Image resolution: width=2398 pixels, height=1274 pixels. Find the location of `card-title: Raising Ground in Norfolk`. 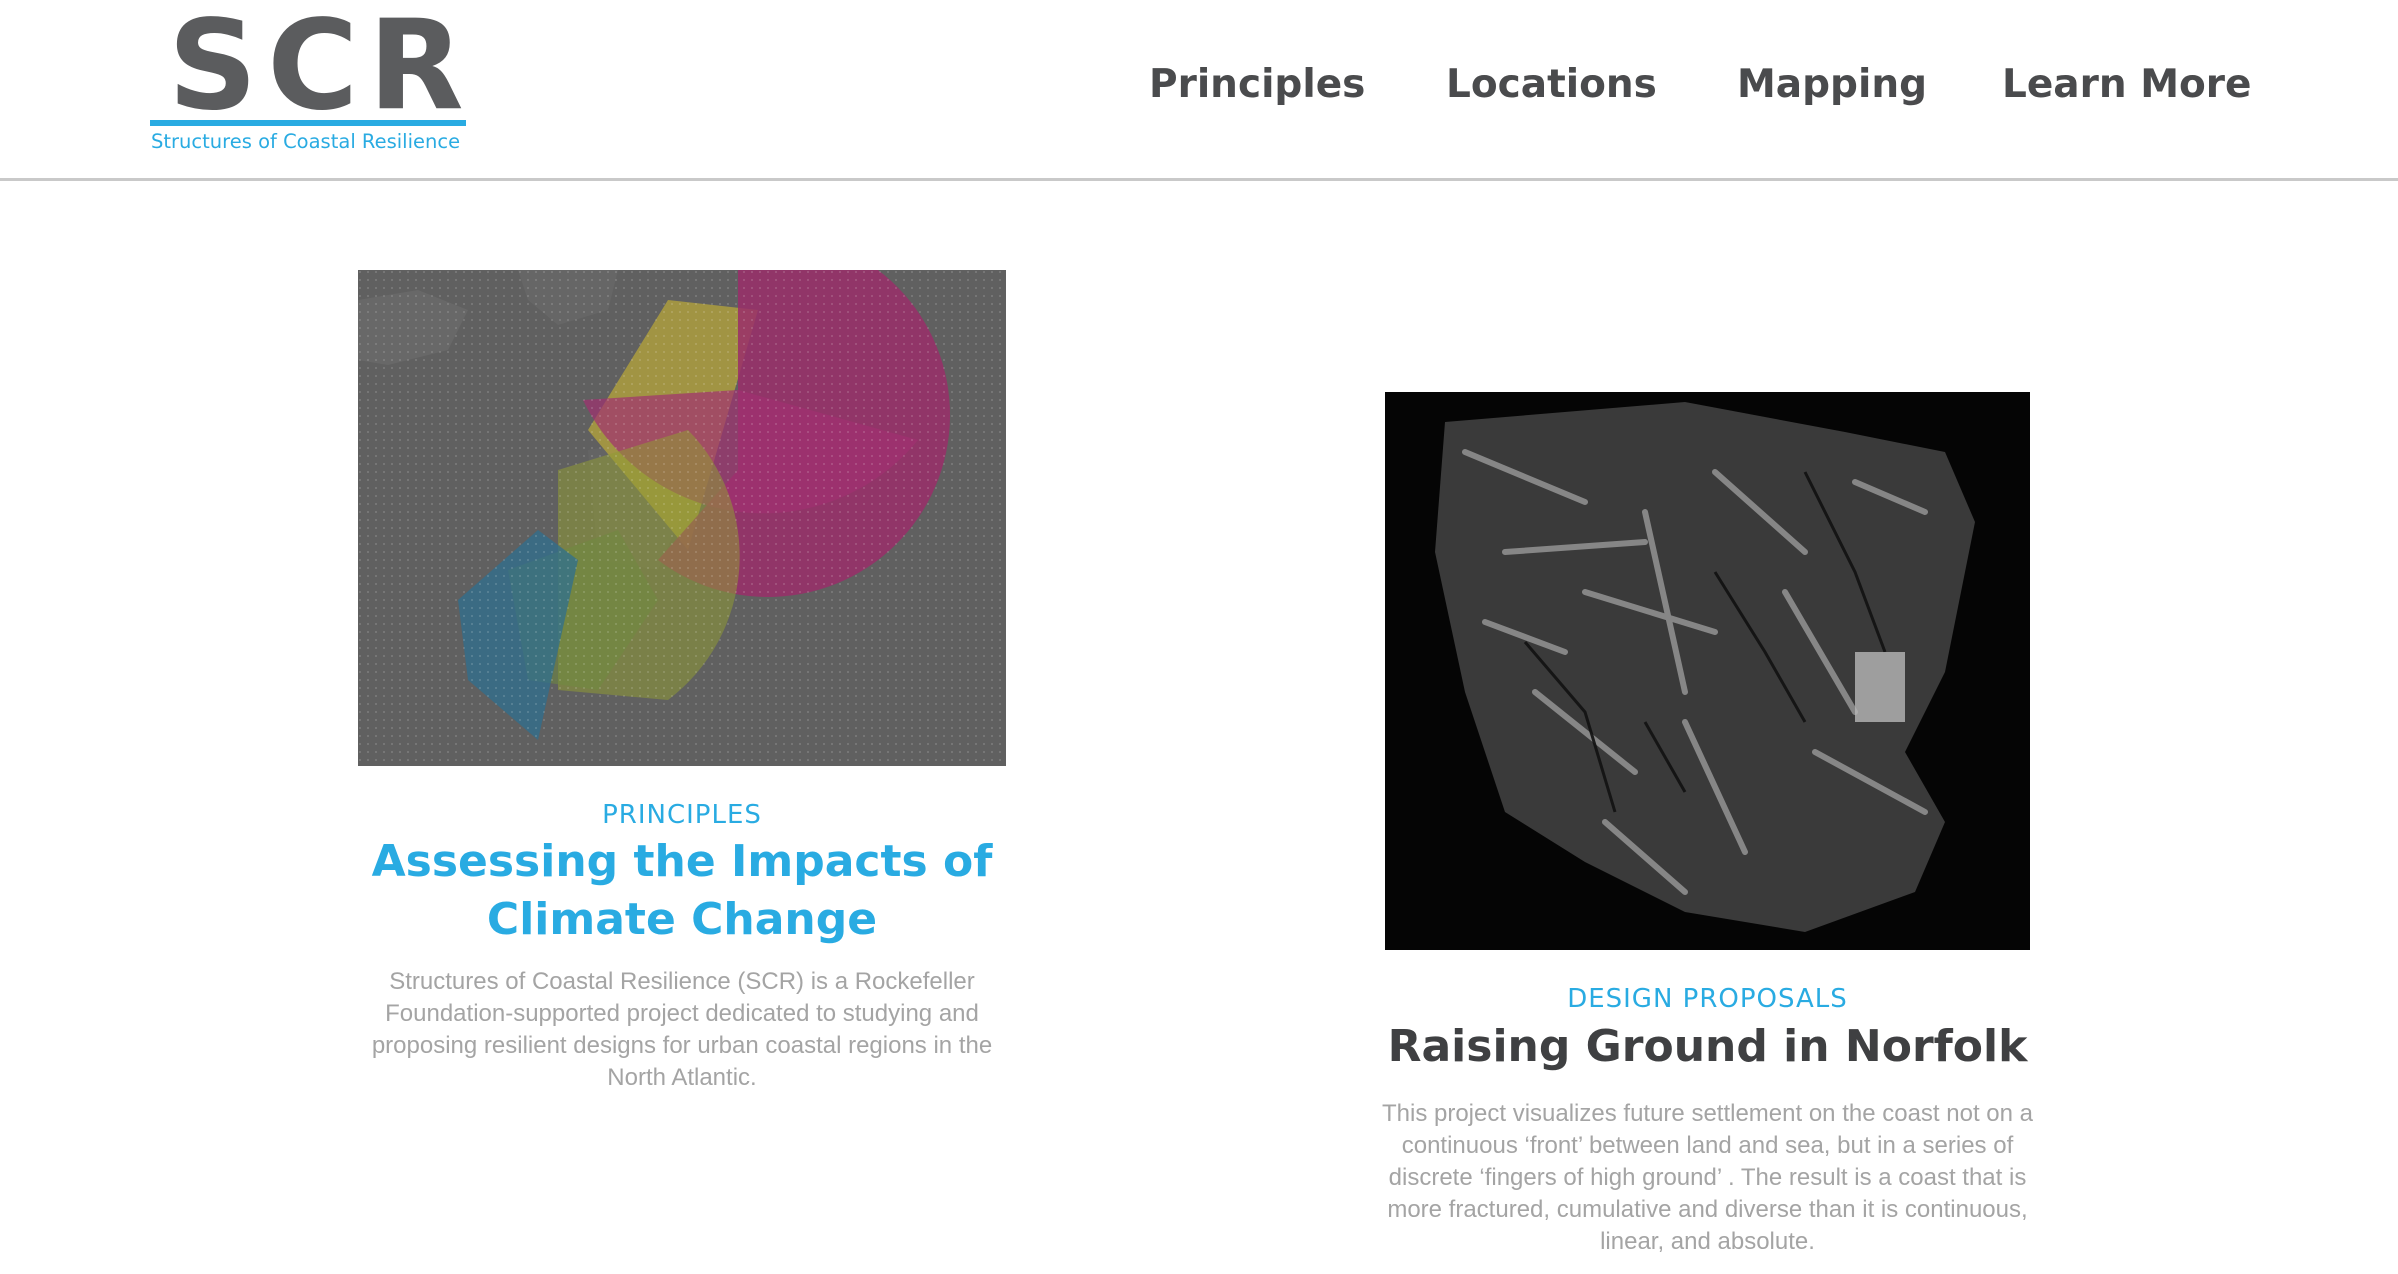

card-title: Raising Ground in Norfolk is located at coordinates (1707, 1047).